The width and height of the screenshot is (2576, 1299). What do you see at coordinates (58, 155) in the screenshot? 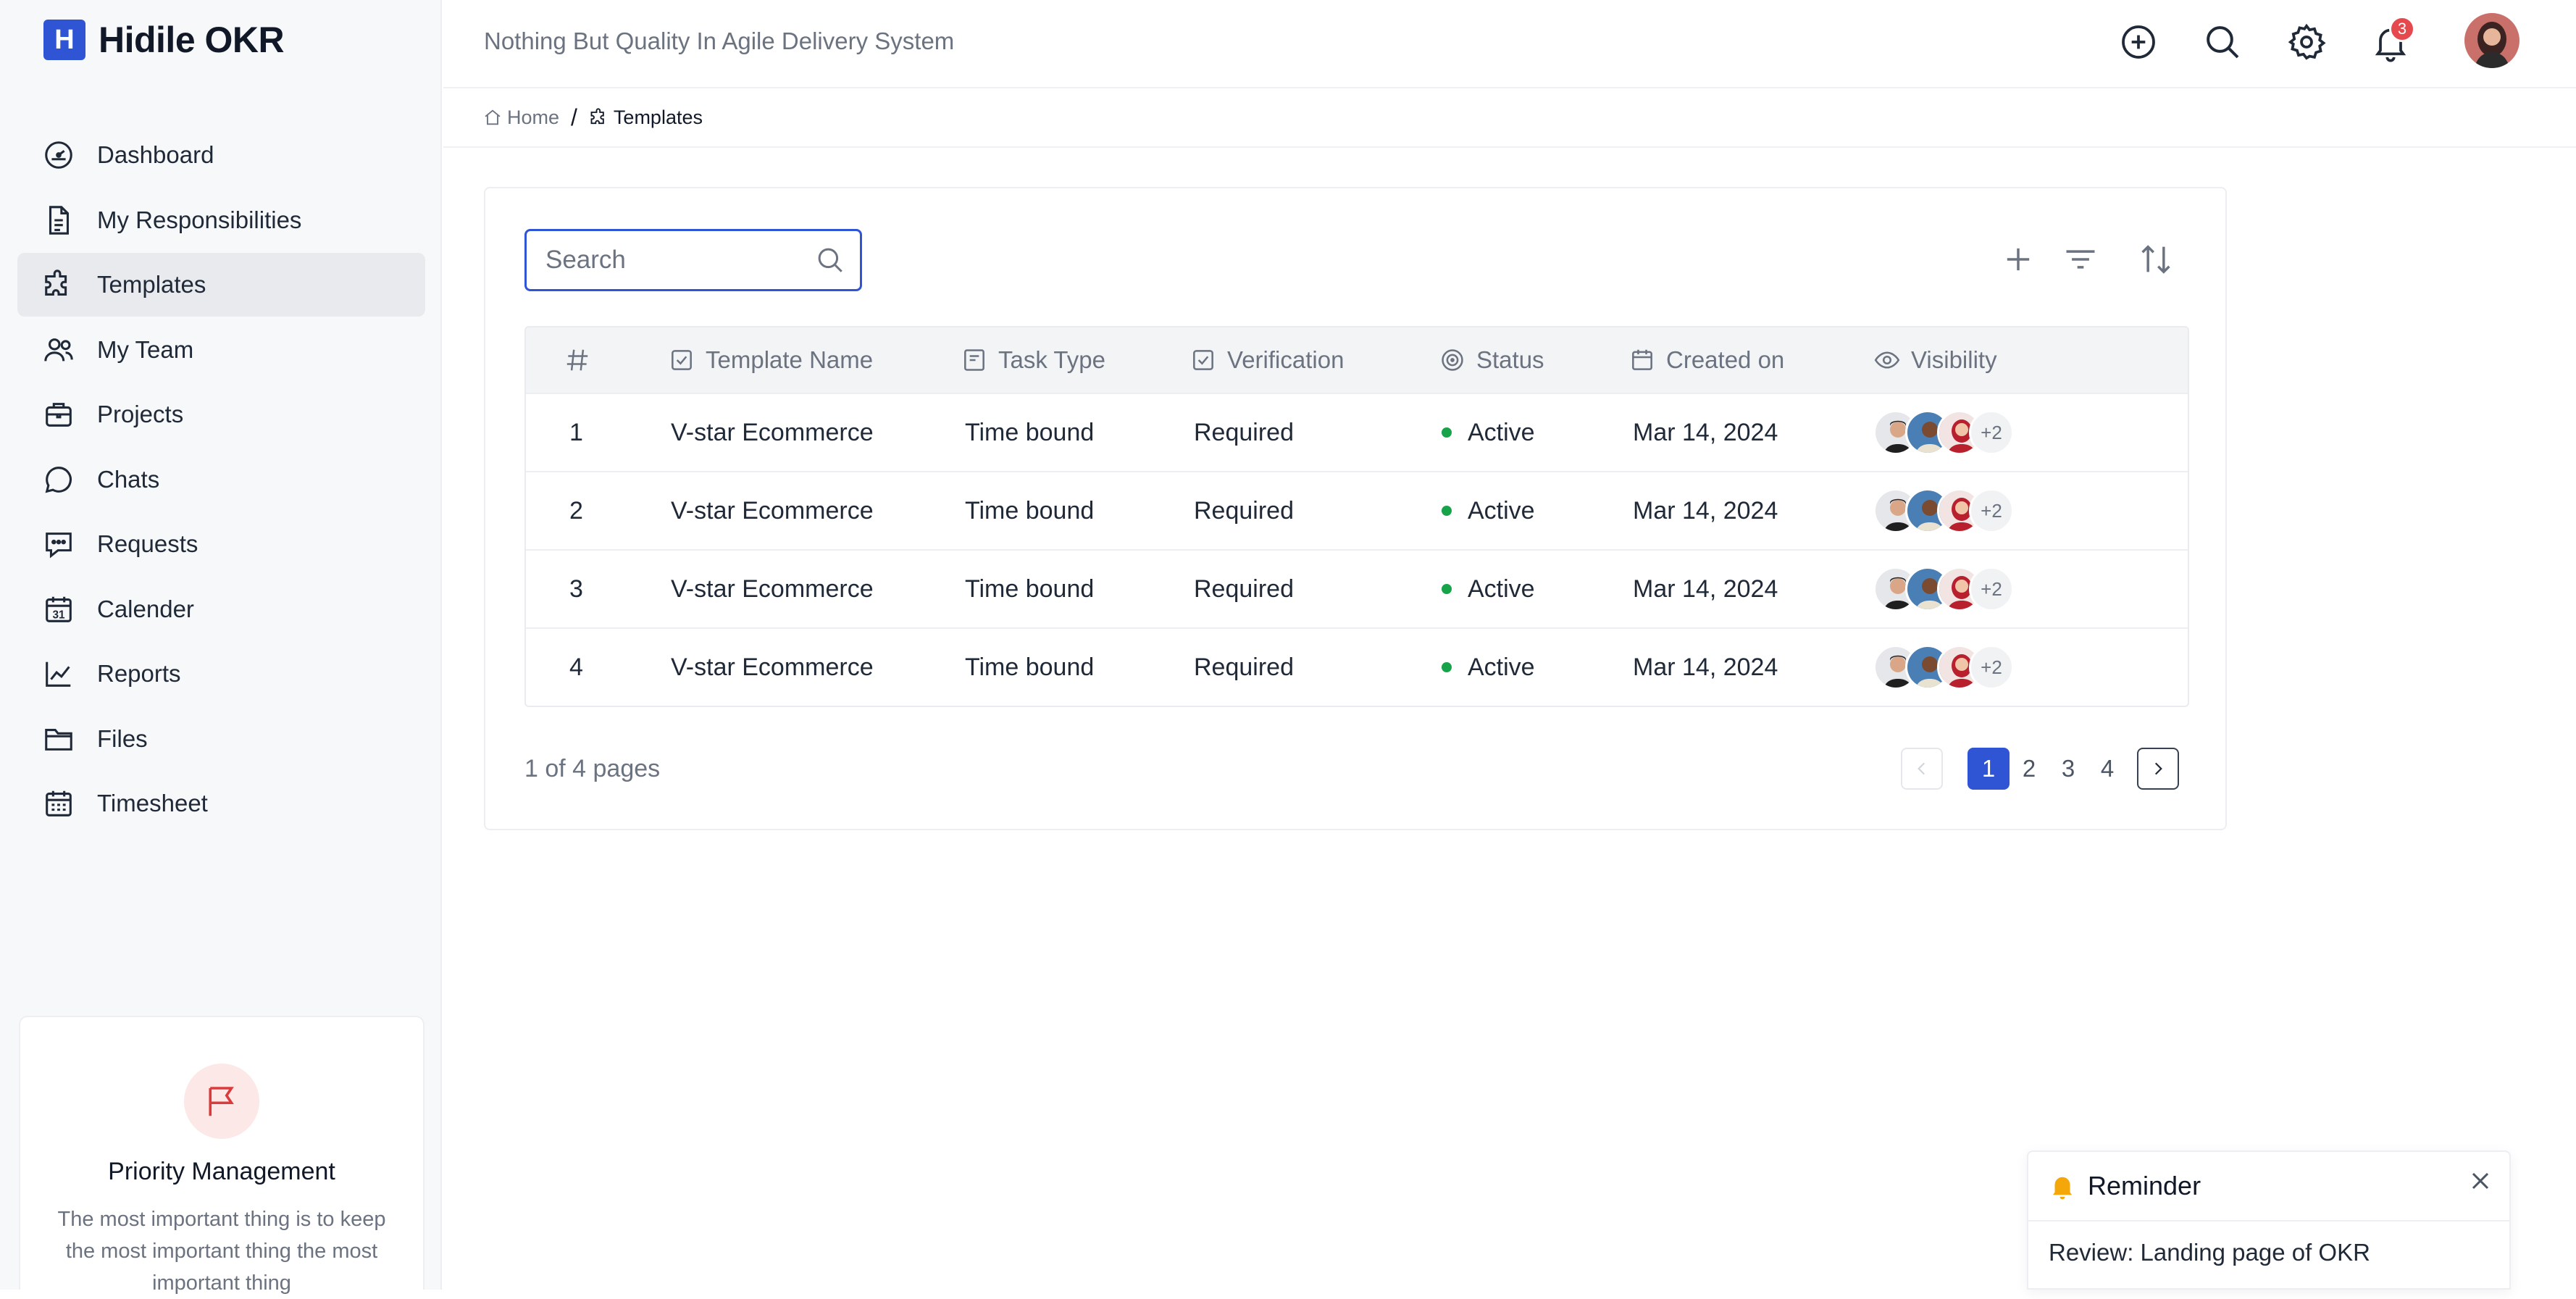
I see `dashboard-icon` at bounding box center [58, 155].